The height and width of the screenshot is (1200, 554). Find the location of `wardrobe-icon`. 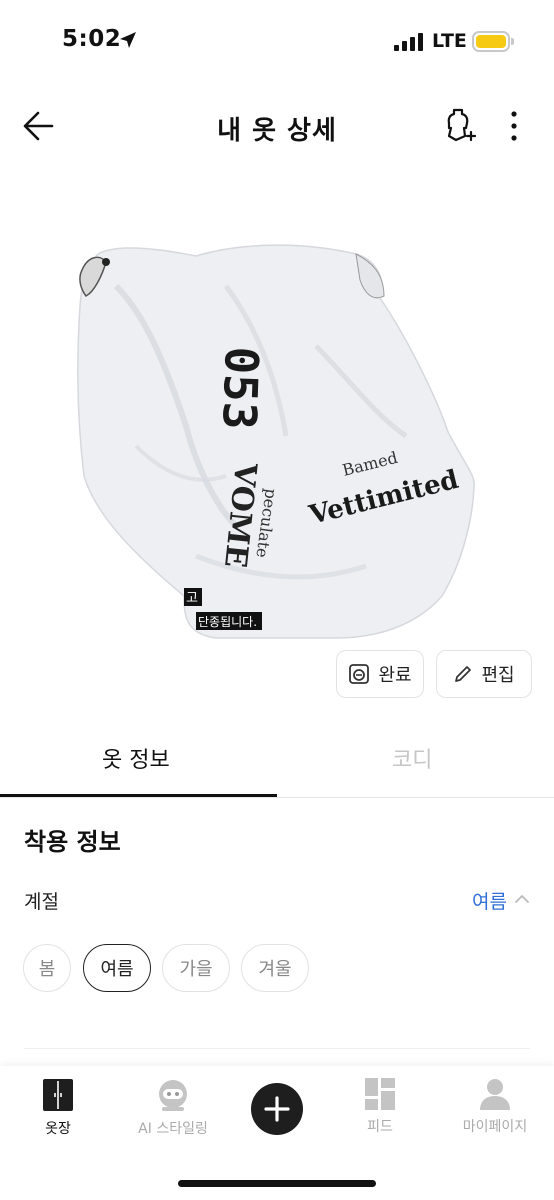

wardrobe-icon is located at coordinates (58, 1095).